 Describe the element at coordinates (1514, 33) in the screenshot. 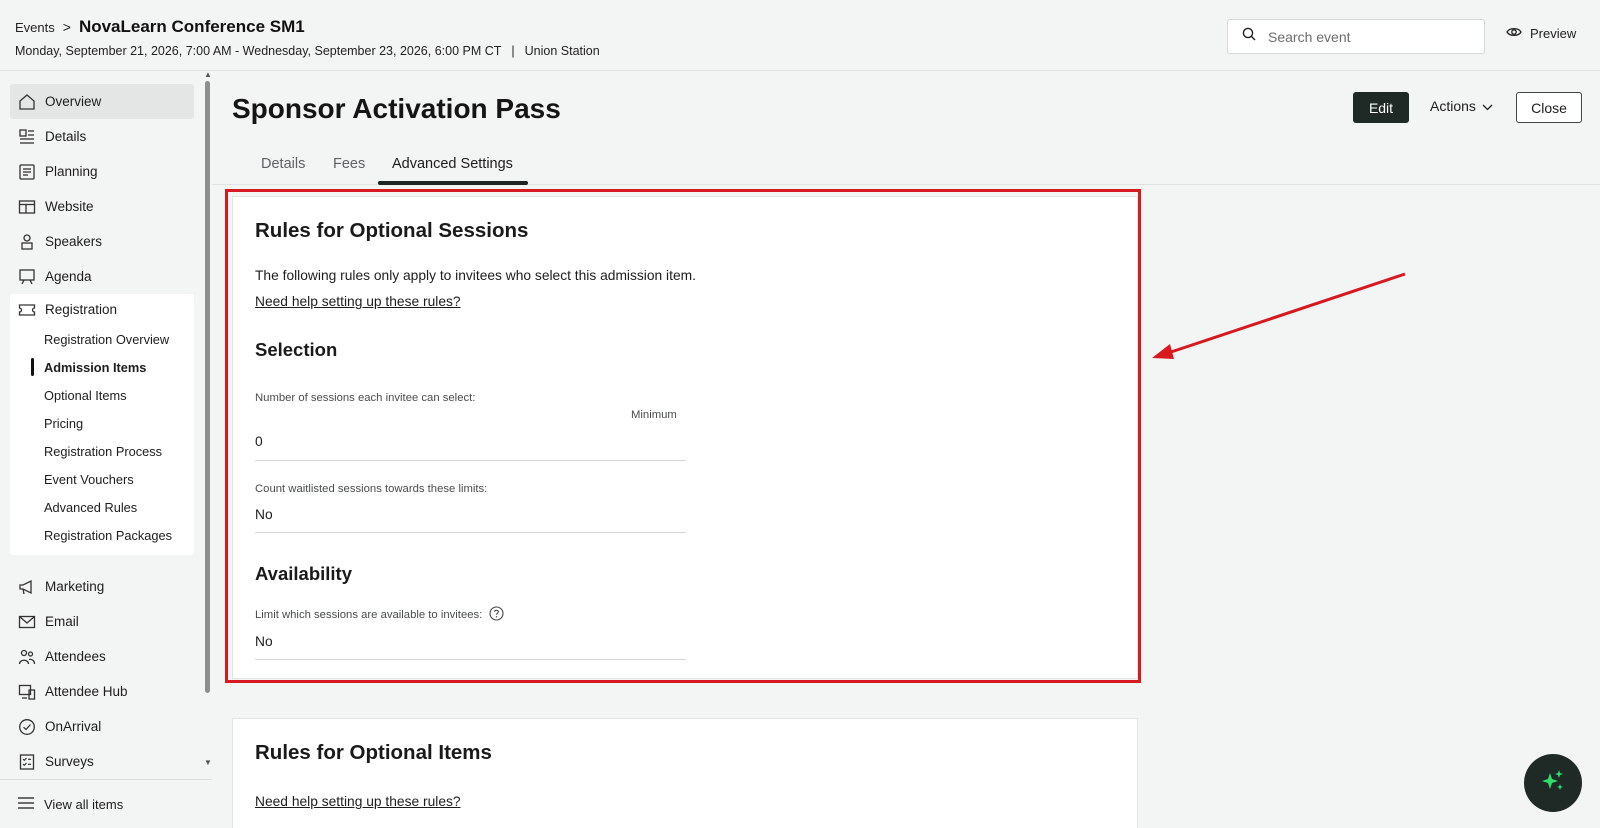

I see `eye-icon` at that location.